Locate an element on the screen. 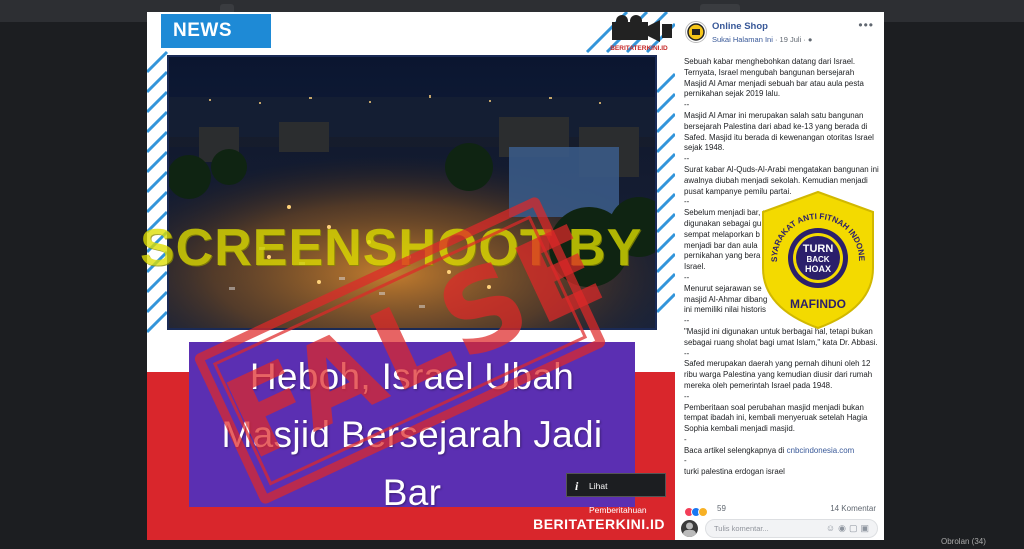 The image size is (1024, 549). comment-bar: Tulis komentar... ☺◉▢▣ is located at coordinates (779, 528).